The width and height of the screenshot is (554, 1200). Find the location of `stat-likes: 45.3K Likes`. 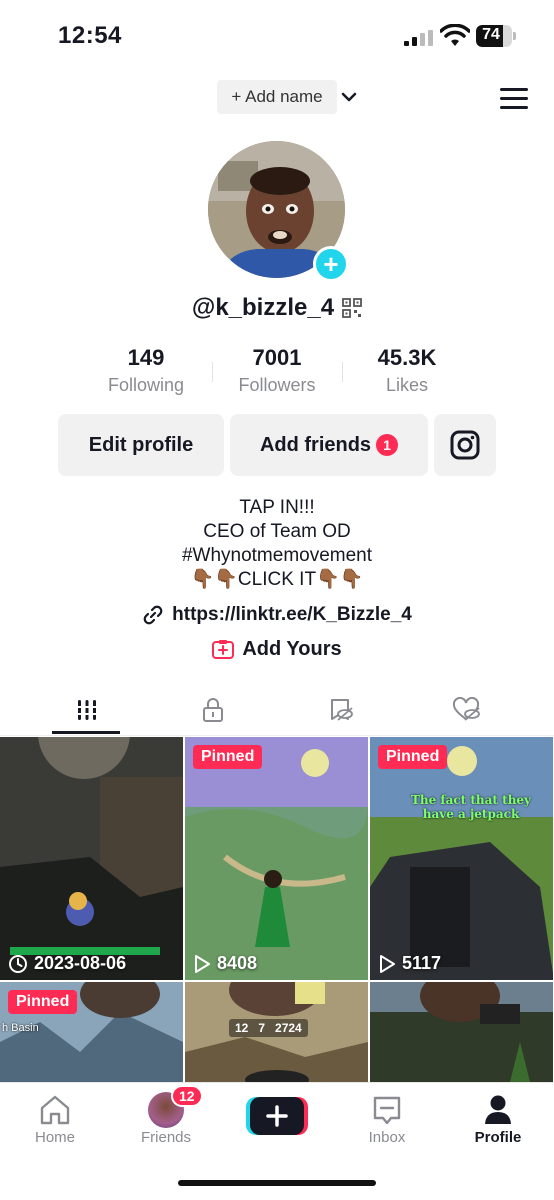

stat-likes: 45.3K Likes is located at coordinates (407, 371).